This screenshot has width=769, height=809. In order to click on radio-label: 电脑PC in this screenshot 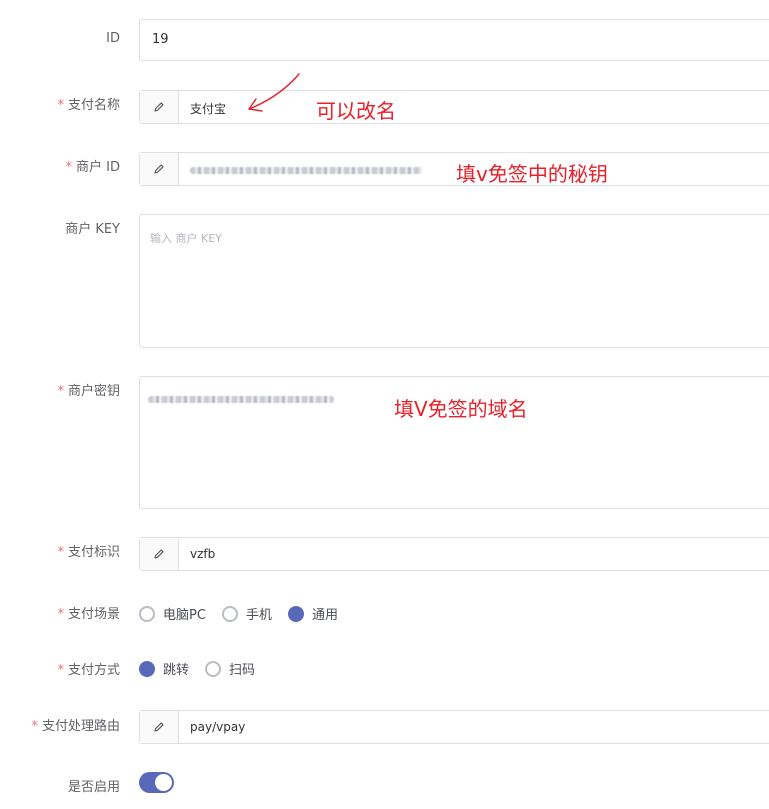, I will do `click(184, 615)`.